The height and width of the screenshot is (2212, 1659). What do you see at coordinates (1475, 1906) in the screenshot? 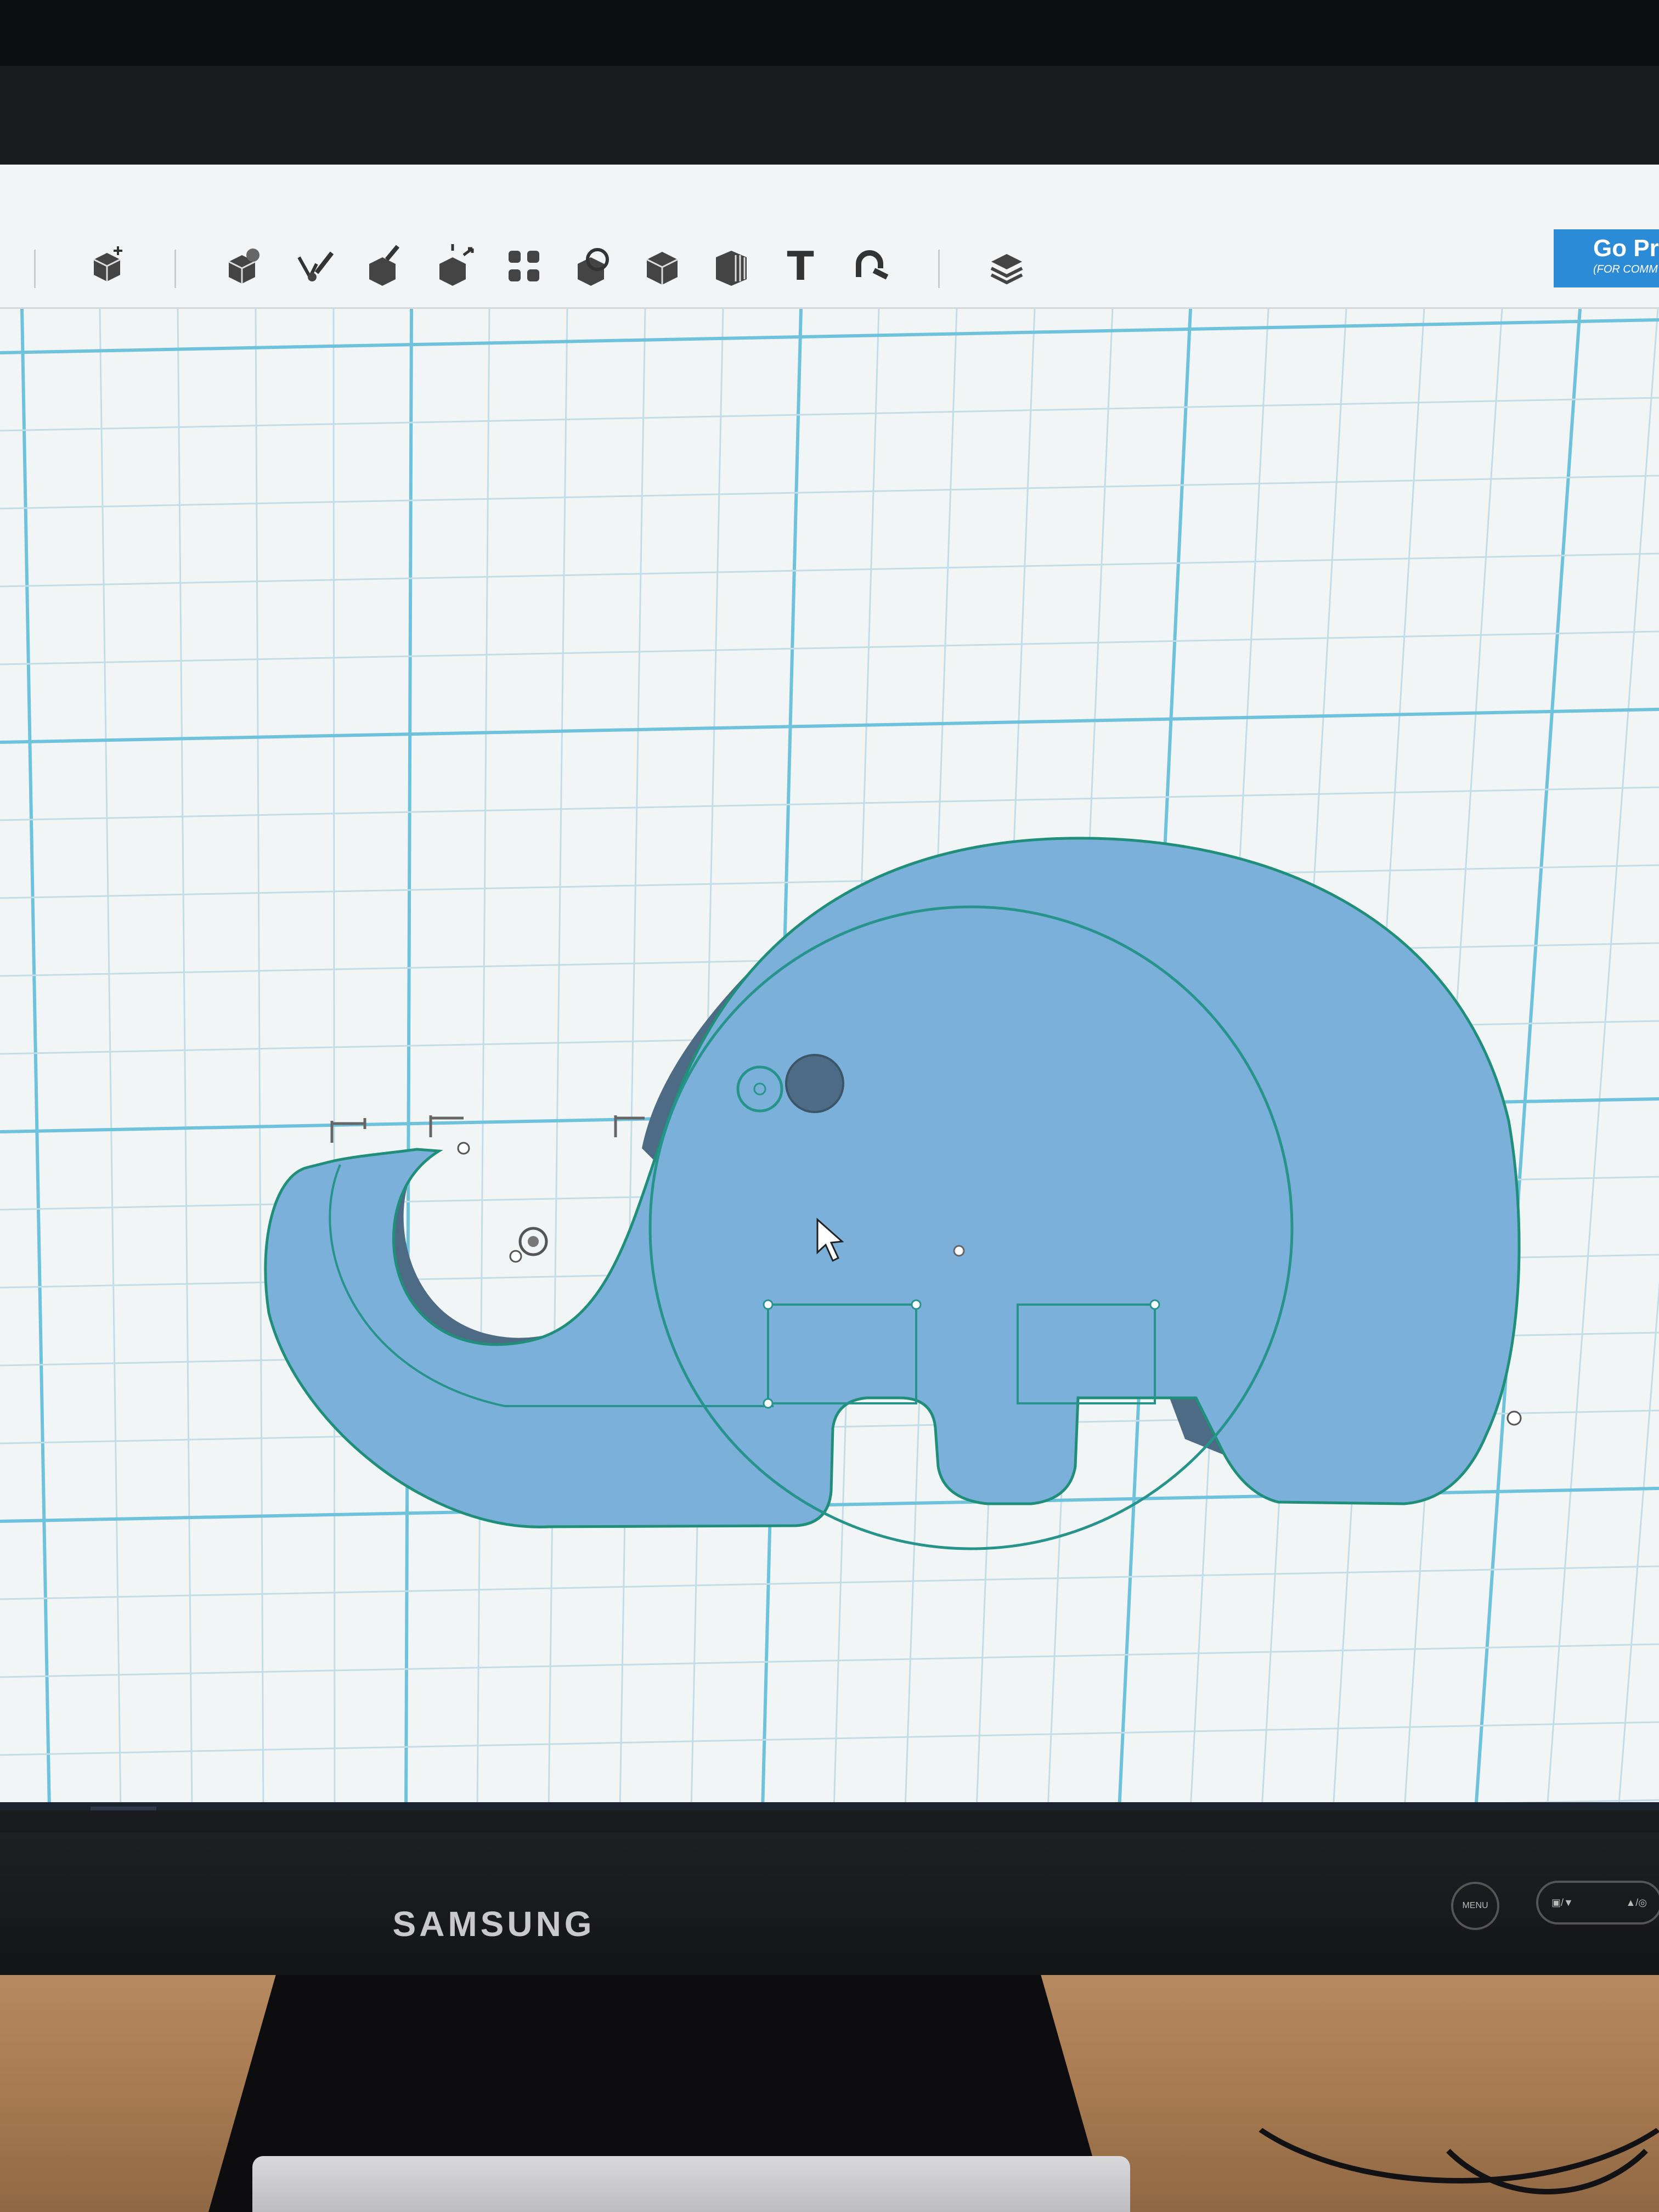
I see `monitor-menu-button: MENU` at bounding box center [1475, 1906].